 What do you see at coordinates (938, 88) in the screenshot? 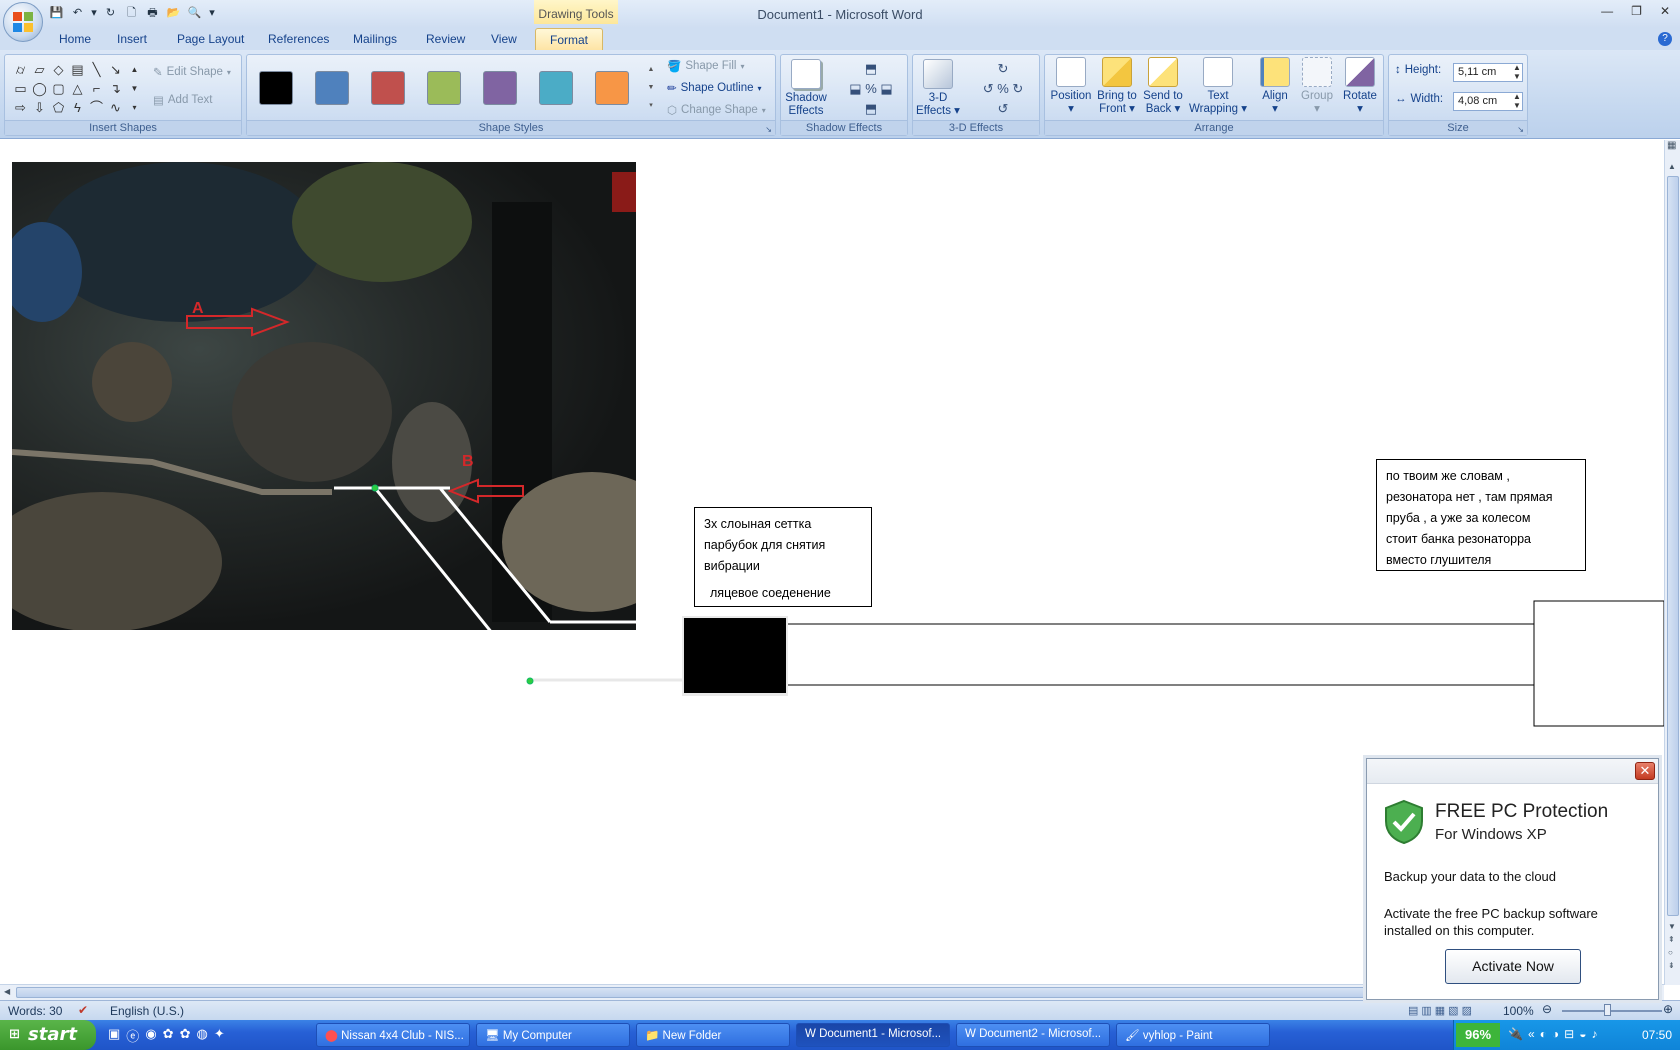
I see `3d-effects-button: 3-D Effects ▾` at bounding box center [938, 88].